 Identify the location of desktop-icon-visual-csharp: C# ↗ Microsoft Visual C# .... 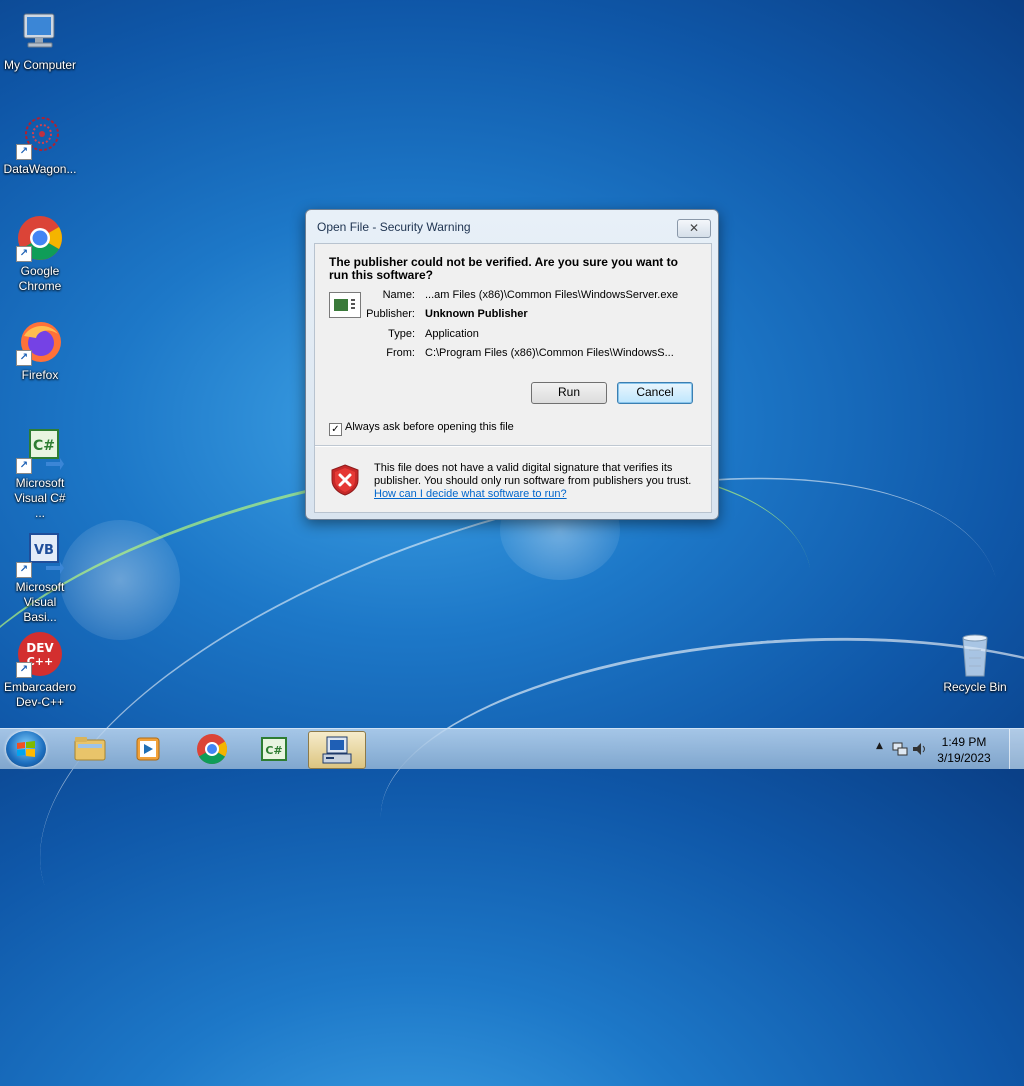
(40, 473).